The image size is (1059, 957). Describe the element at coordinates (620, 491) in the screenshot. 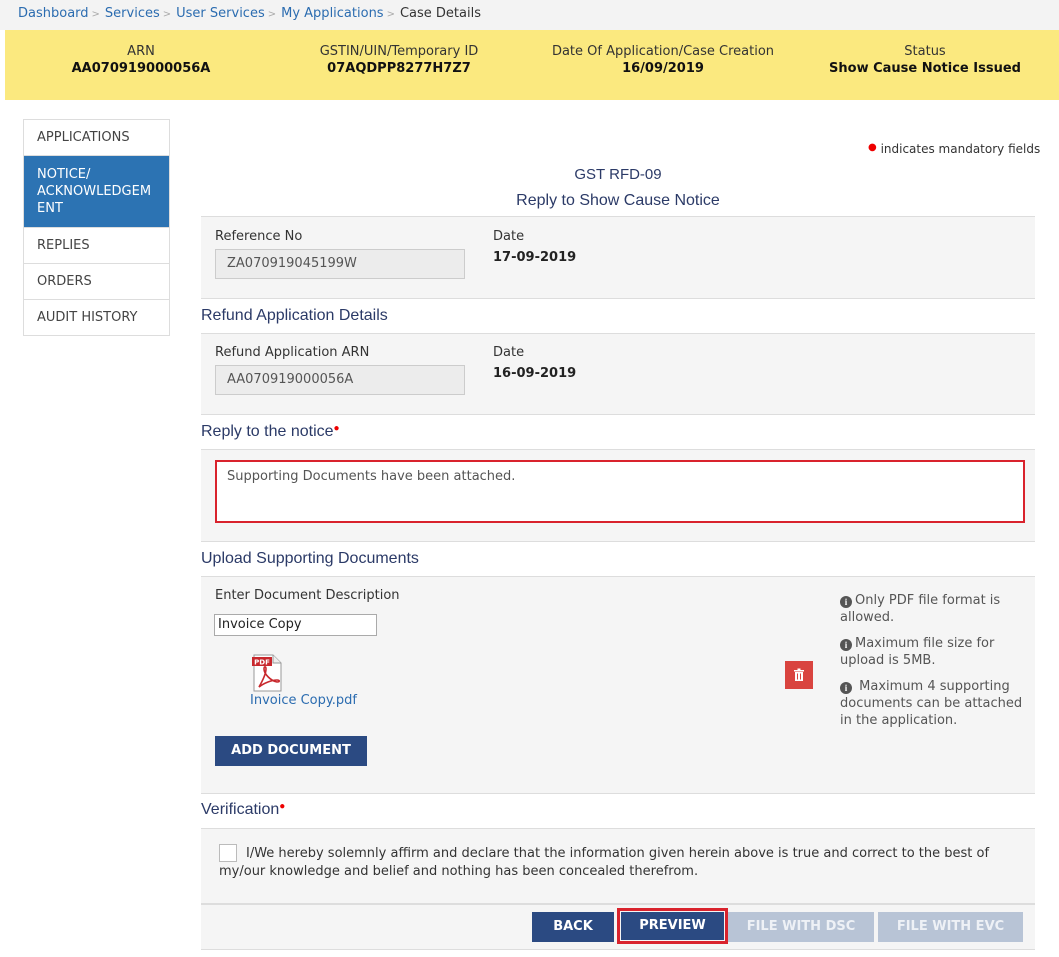

I see `reply-textarea: Supporting Documents have been attached.` at that location.